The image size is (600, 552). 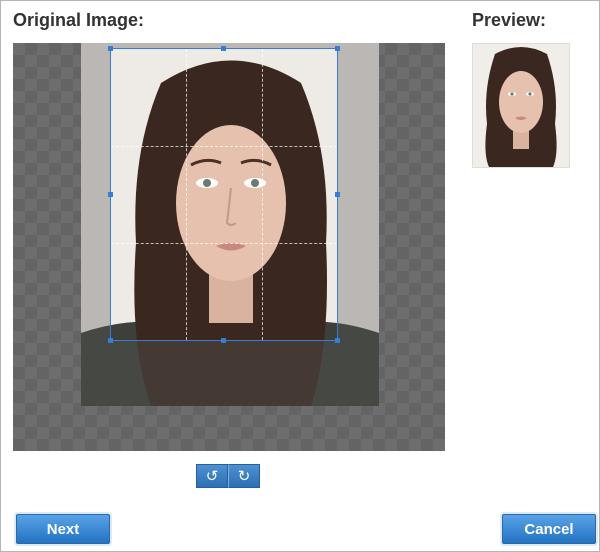 I want to click on rotate-left-button: ↺, so click(x=212, y=476).